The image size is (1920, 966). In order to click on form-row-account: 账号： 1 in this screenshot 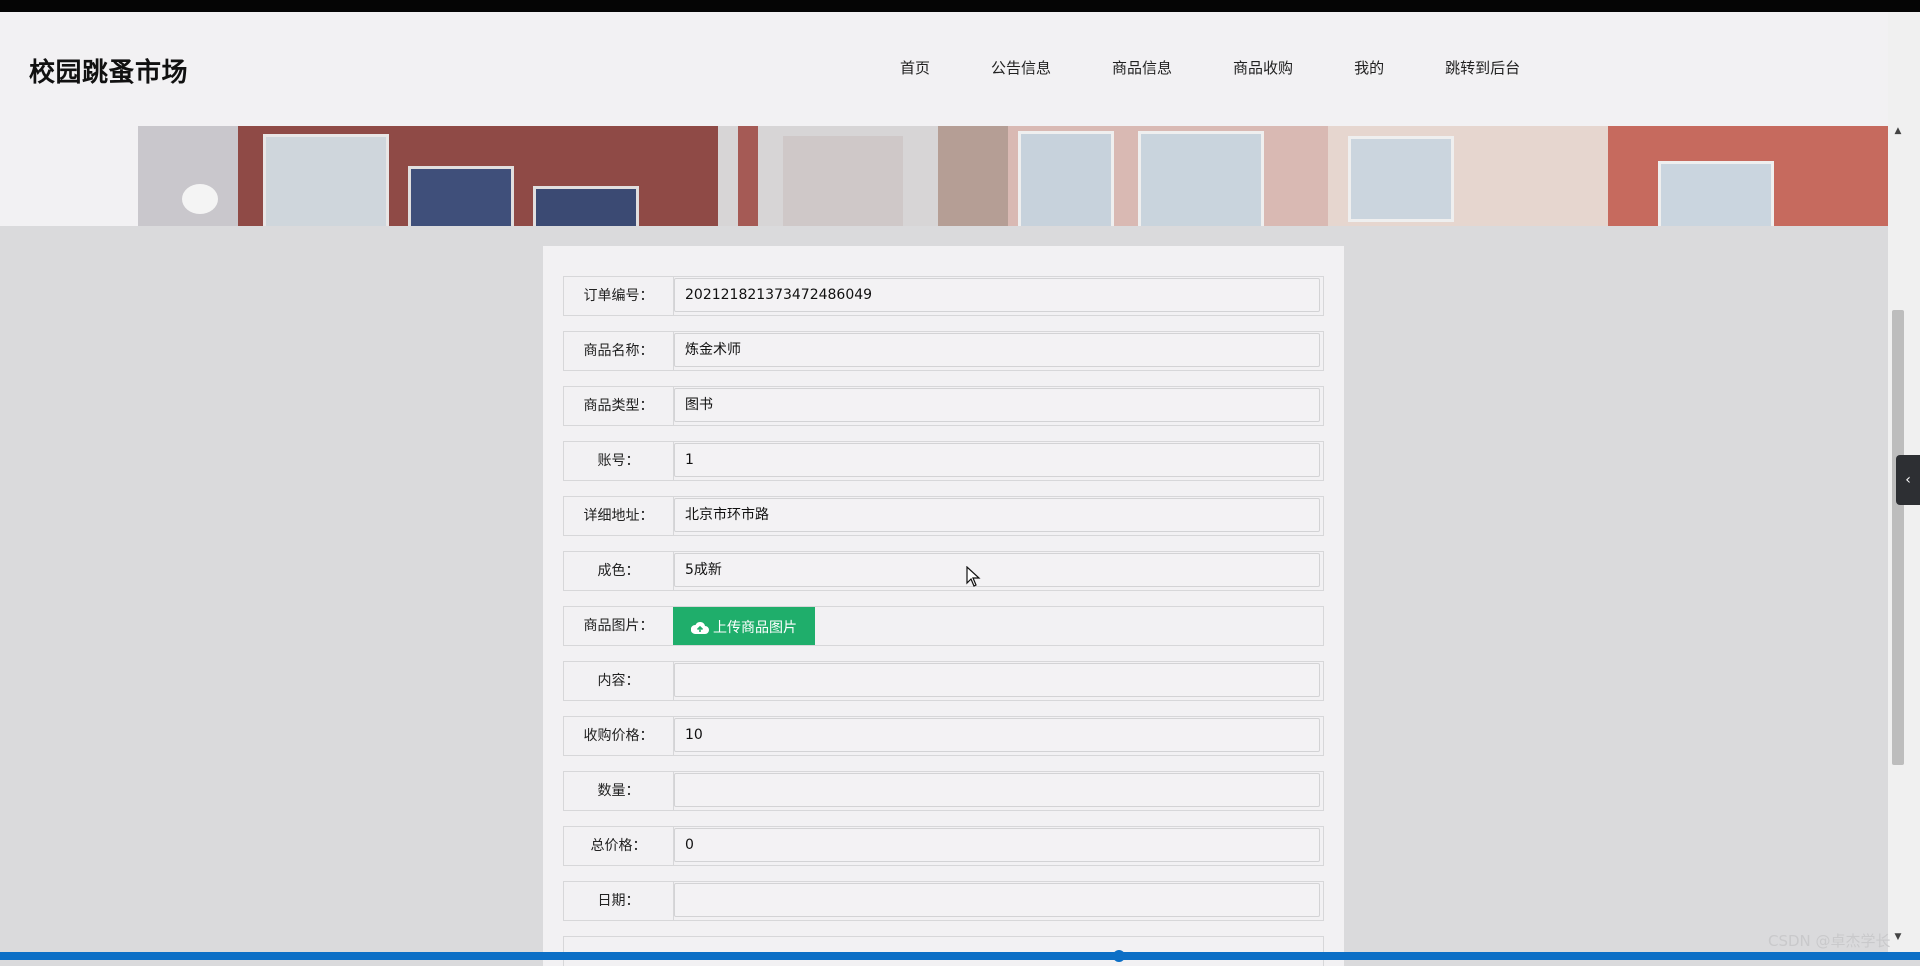, I will do `click(943, 461)`.